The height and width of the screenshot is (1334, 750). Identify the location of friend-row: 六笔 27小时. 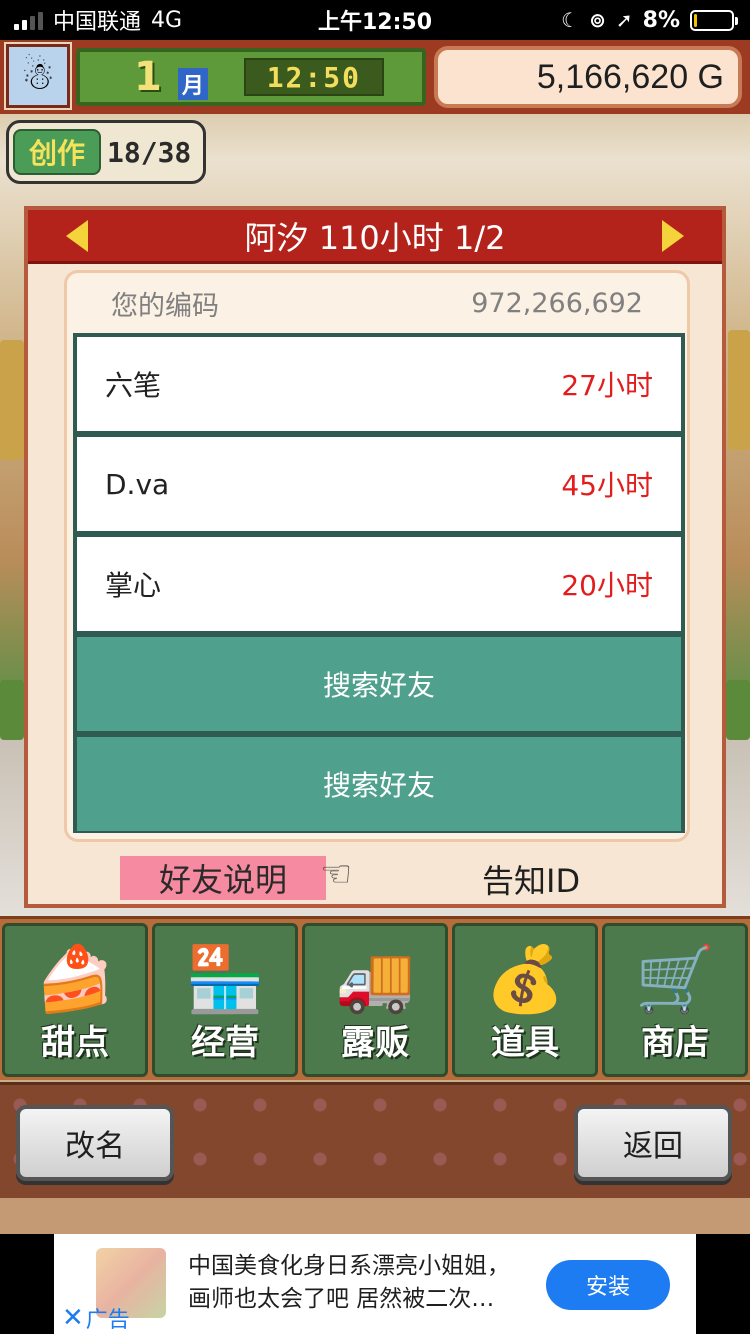
(379, 384).